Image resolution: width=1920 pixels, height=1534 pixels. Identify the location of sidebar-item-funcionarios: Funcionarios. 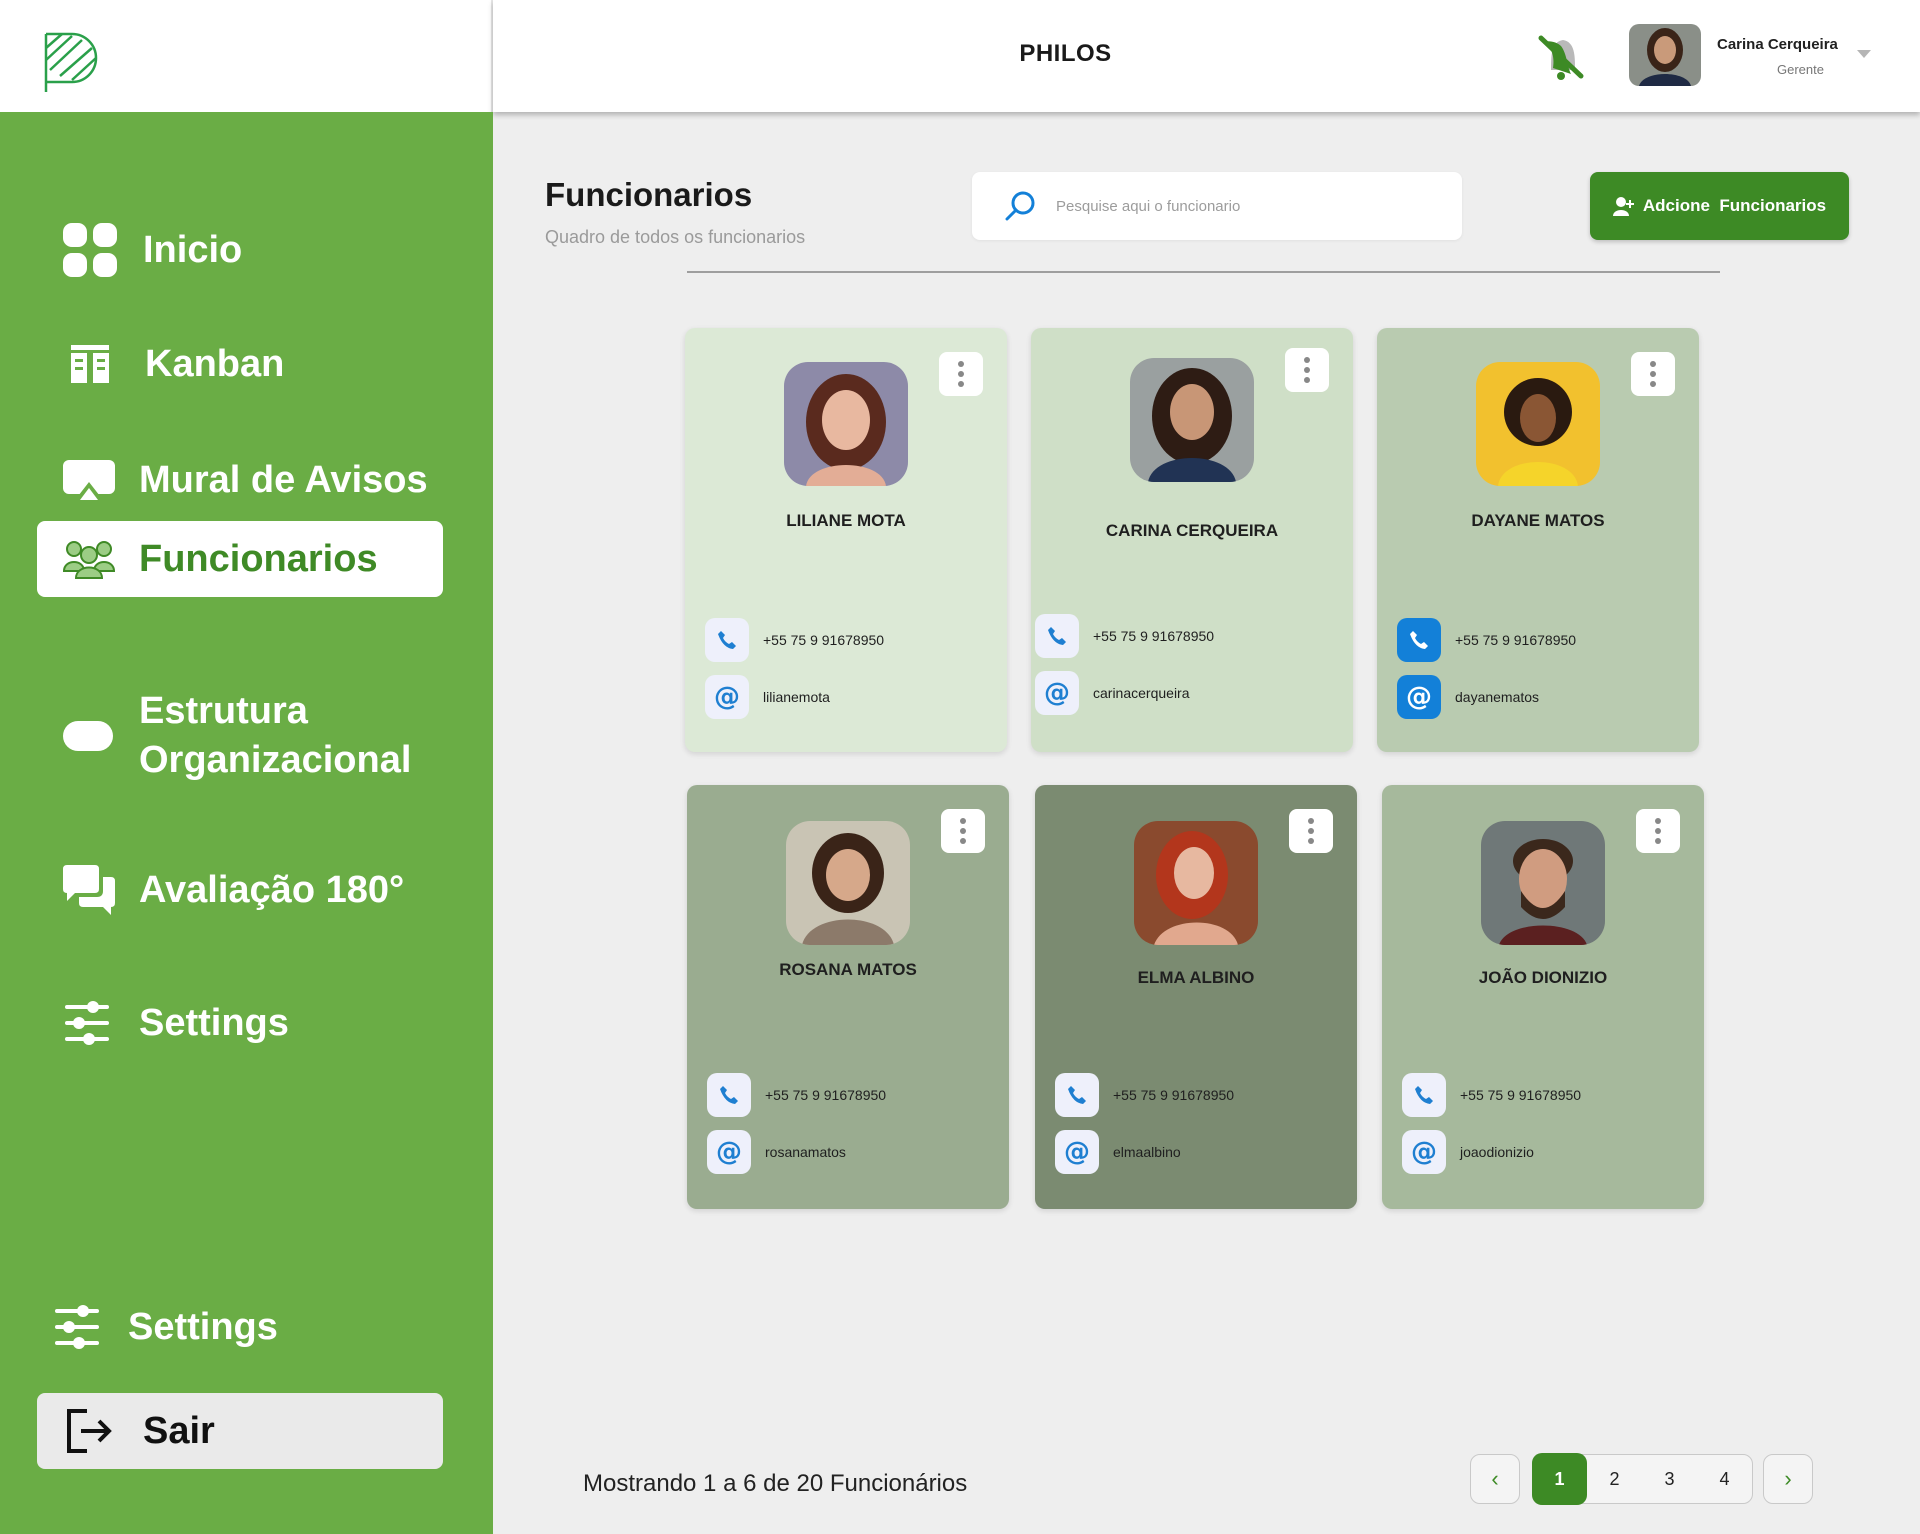
(240, 559).